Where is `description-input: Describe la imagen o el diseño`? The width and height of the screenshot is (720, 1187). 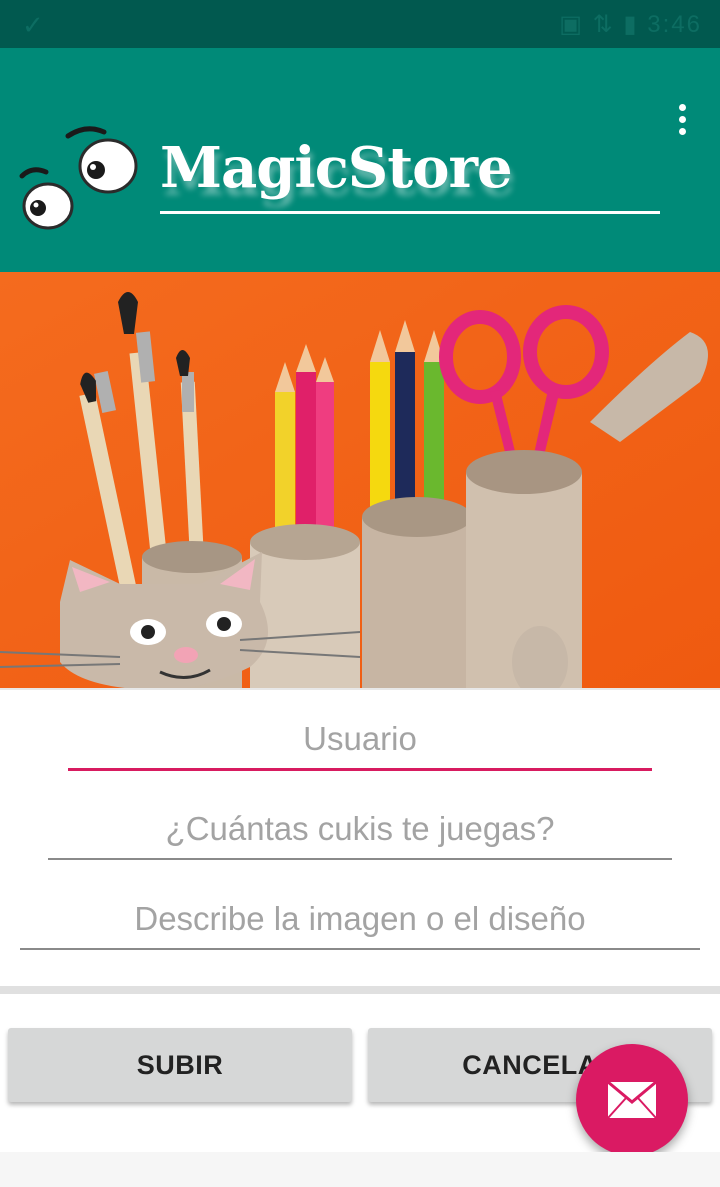
description-input: Describe la imagen o el diseño is located at coordinates (360, 925).